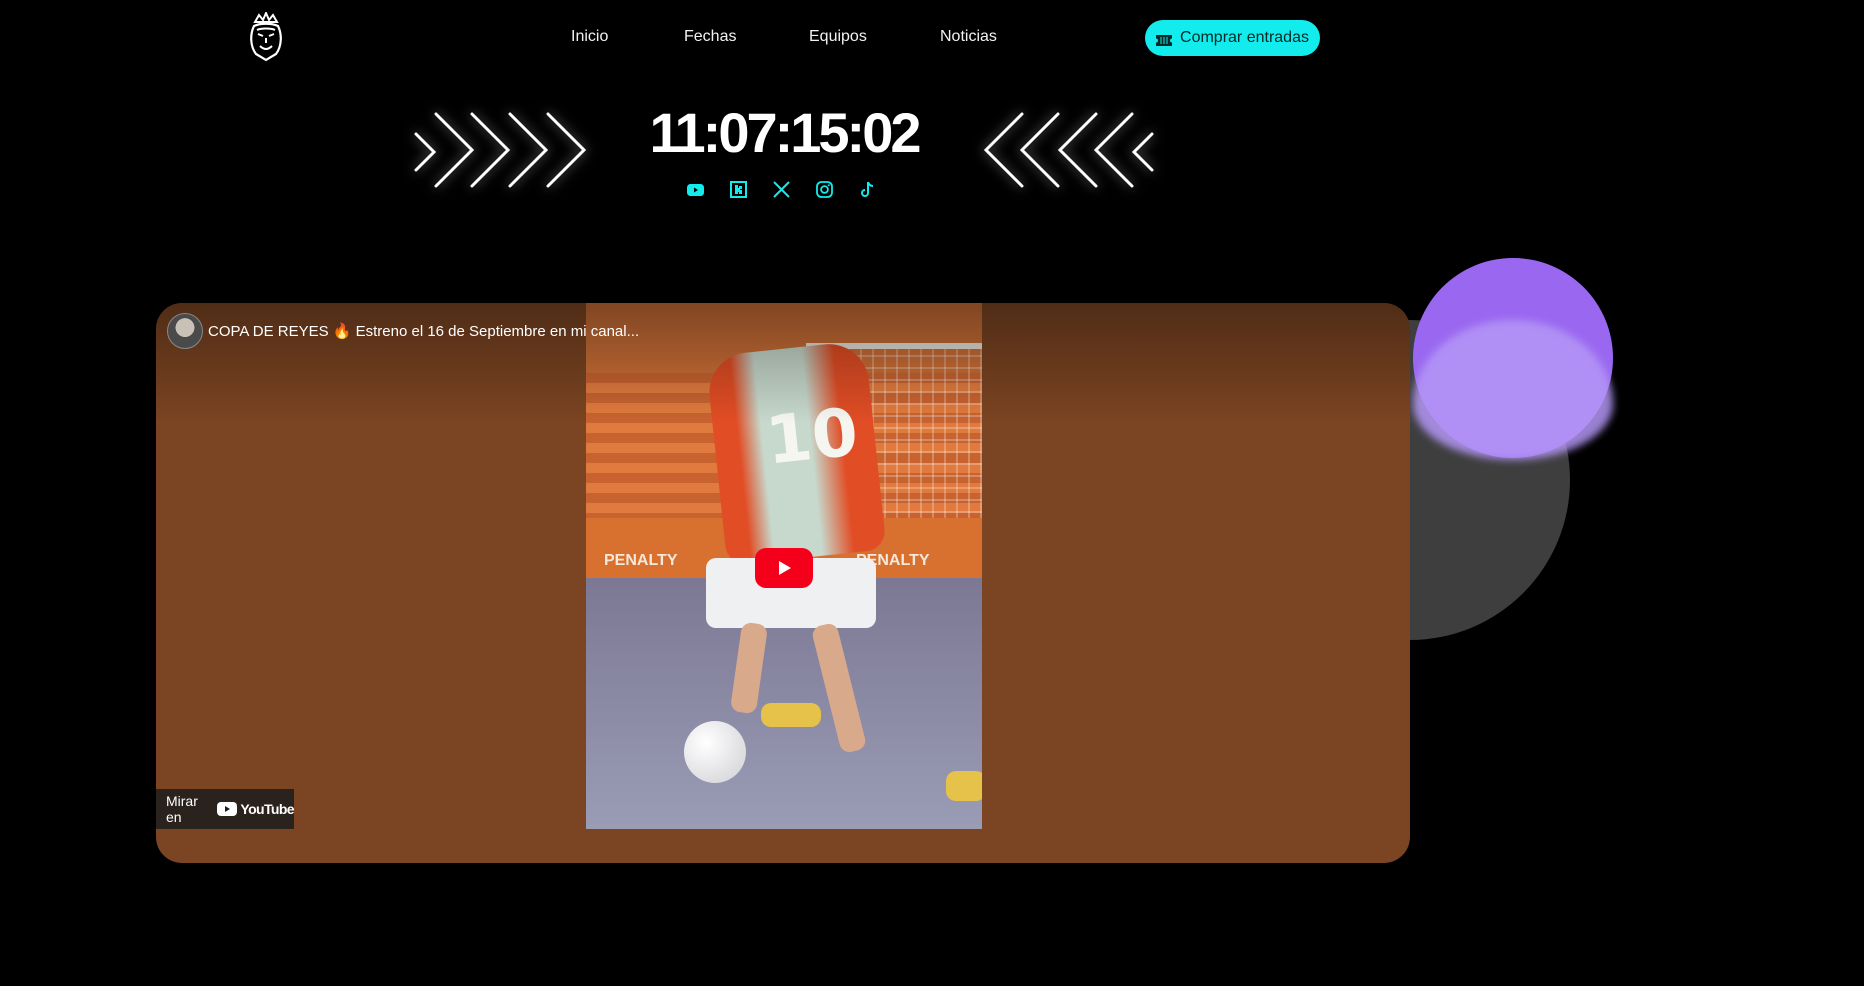 Image resolution: width=1864 pixels, height=986 pixels. What do you see at coordinates (266, 36) in the screenshot?
I see `lion-crown-logo` at bounding box center [266, 36].